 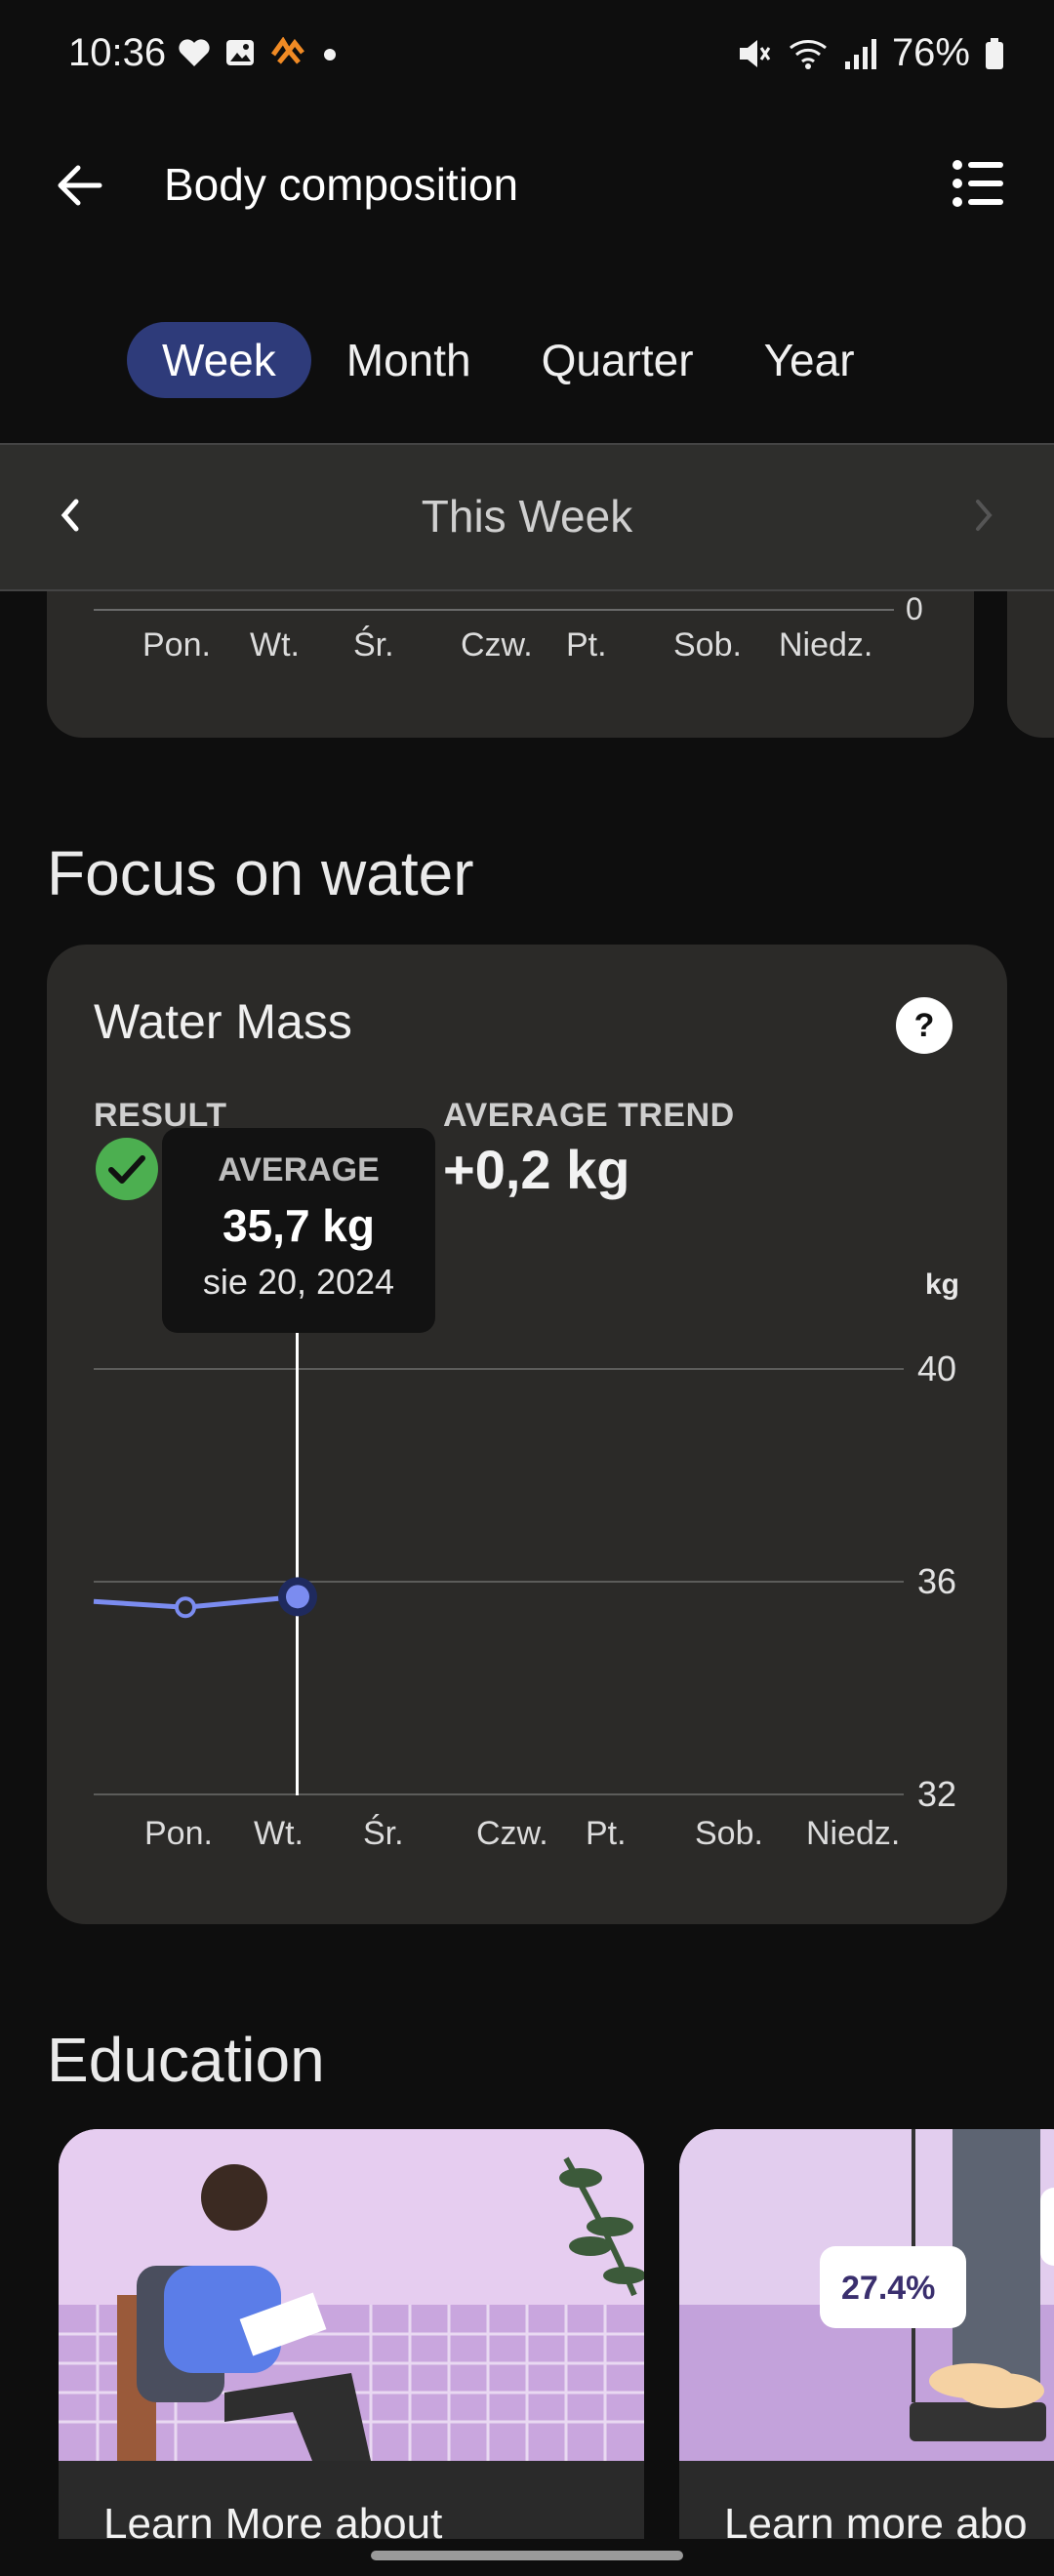 I want to click on average-tooltip: AVERAGE 35,7 kg sie 20, 2024, so click(x=298, y=1230).